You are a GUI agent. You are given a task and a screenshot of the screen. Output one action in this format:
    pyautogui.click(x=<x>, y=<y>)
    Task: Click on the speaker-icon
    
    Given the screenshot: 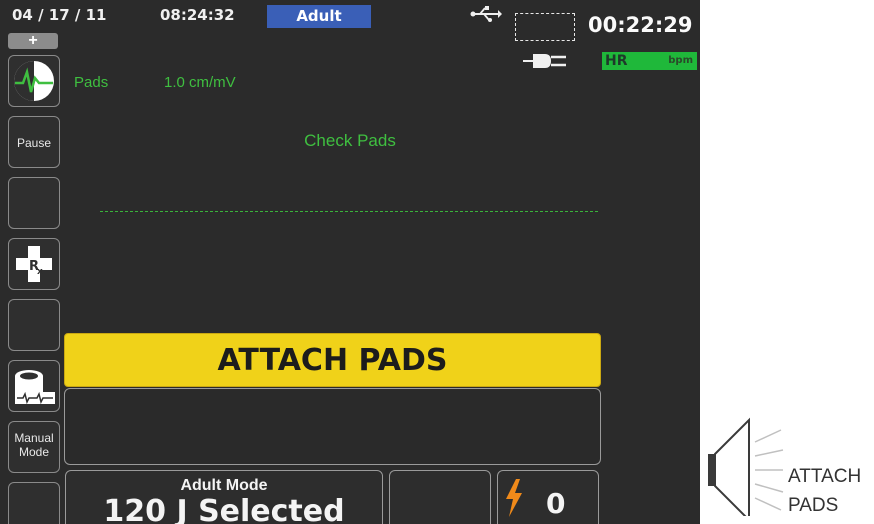 What is the action you would take?
    pyautogui.click(x=746, y=466)
    